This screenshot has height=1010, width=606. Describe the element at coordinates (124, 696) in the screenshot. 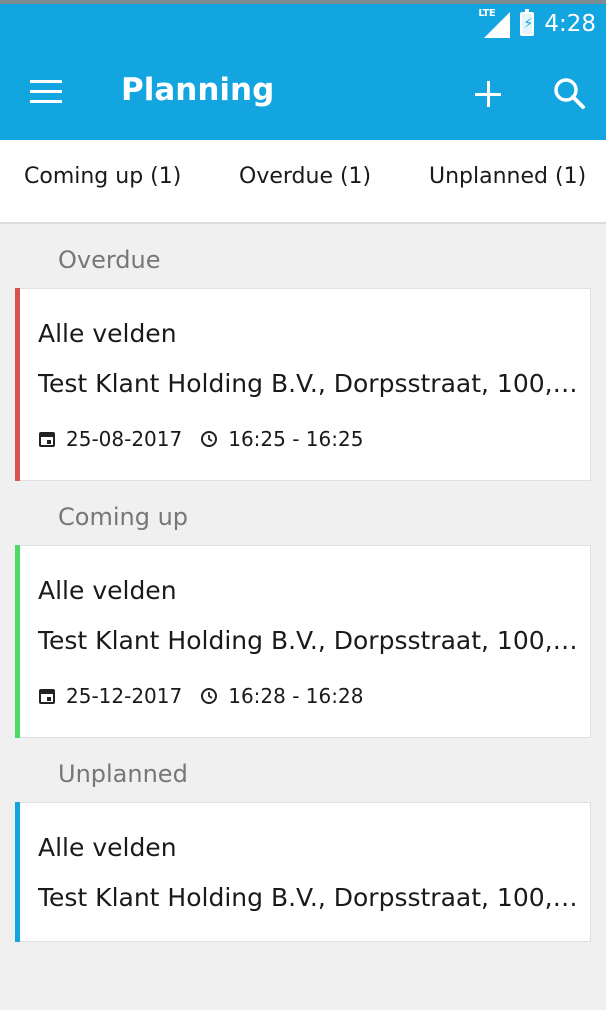

I see `card-date: 25-12-2017` at that location.